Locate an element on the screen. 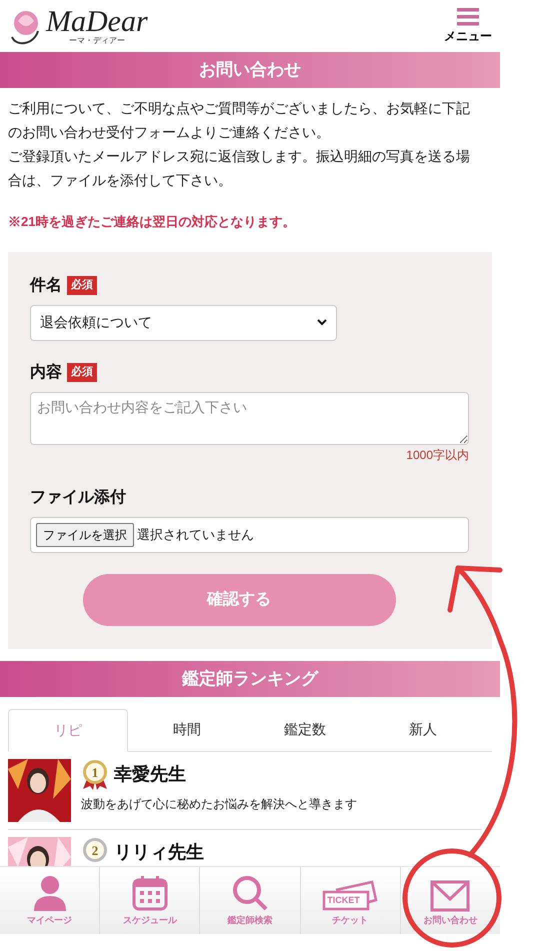 Image resolution: width=544 pixels, height=951 pixels. ranking-tab: 新人 is located at coordinates (423, 729).